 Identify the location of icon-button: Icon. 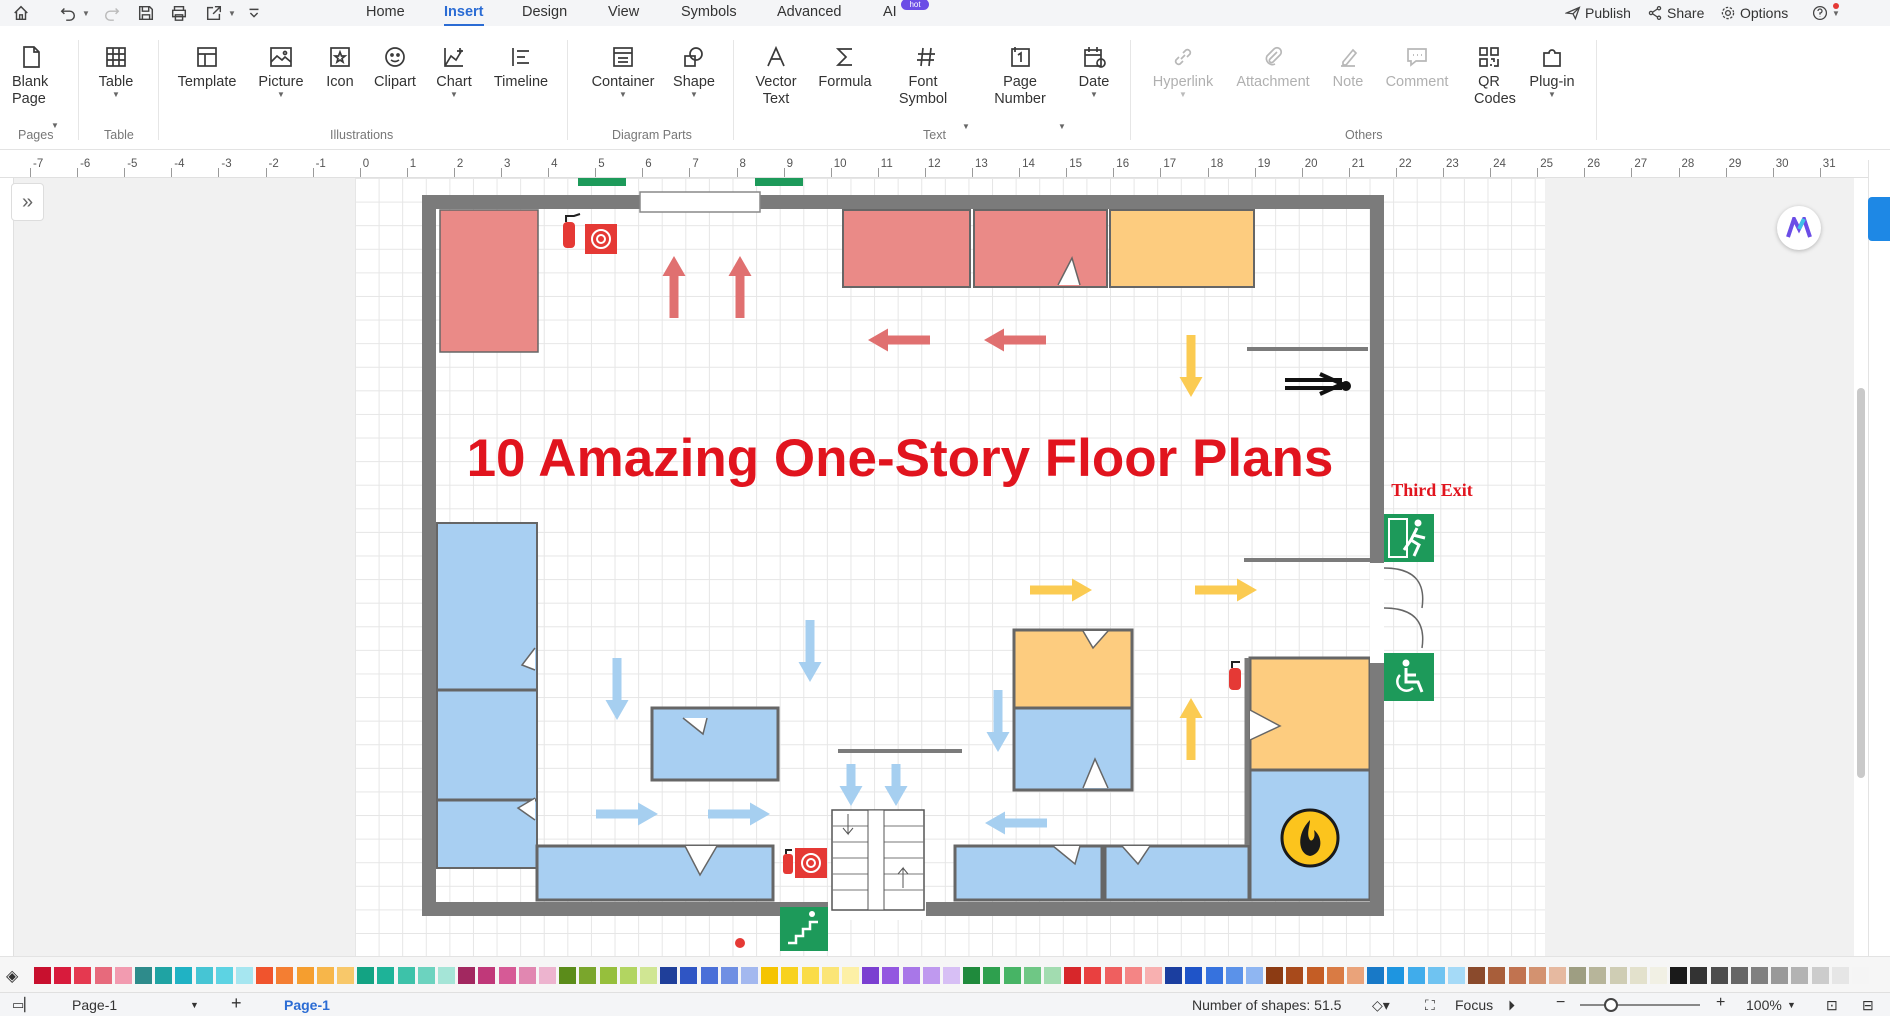
(340, 67).